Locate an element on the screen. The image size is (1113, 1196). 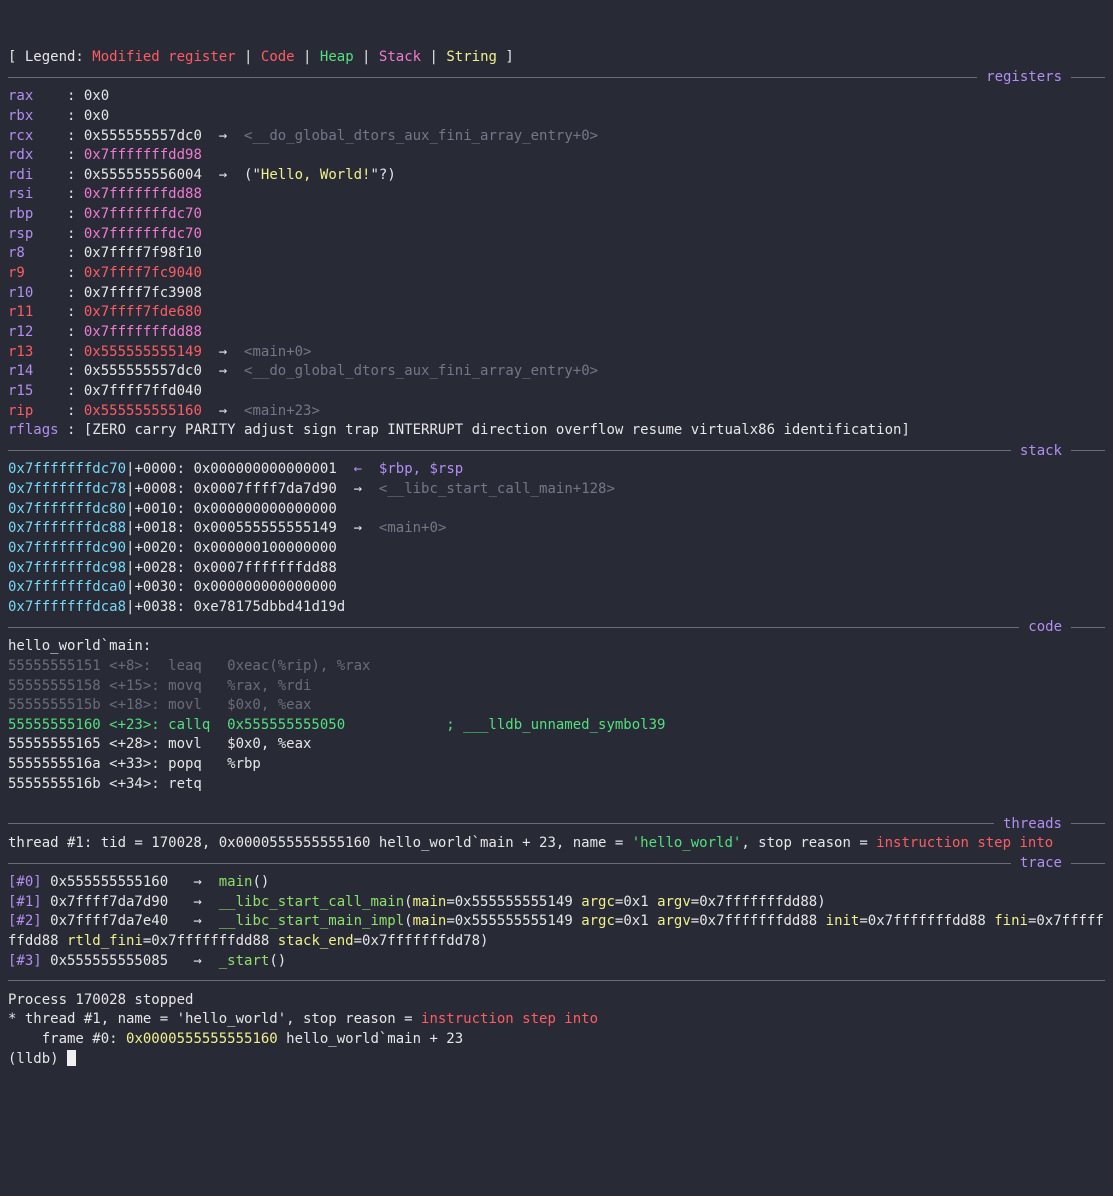
register-value: 0x555555557dc0 is located at coordinates (142, 371).